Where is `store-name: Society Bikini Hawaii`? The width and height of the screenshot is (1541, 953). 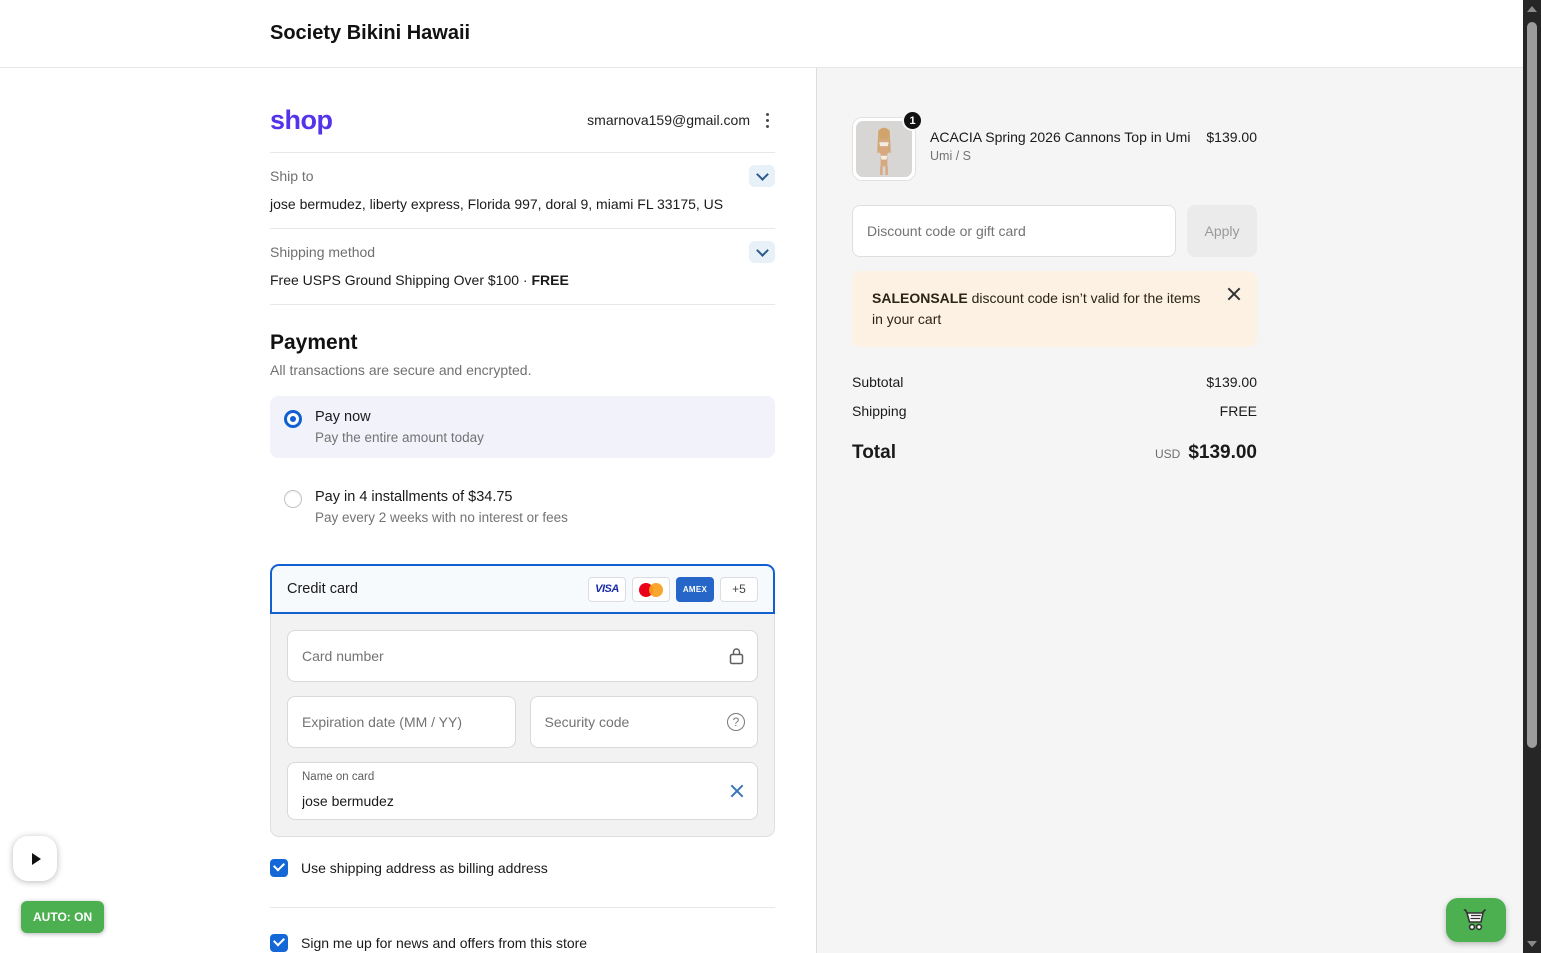
store-name: Society Bikini Hawaii is located at coordinates (370, 33).